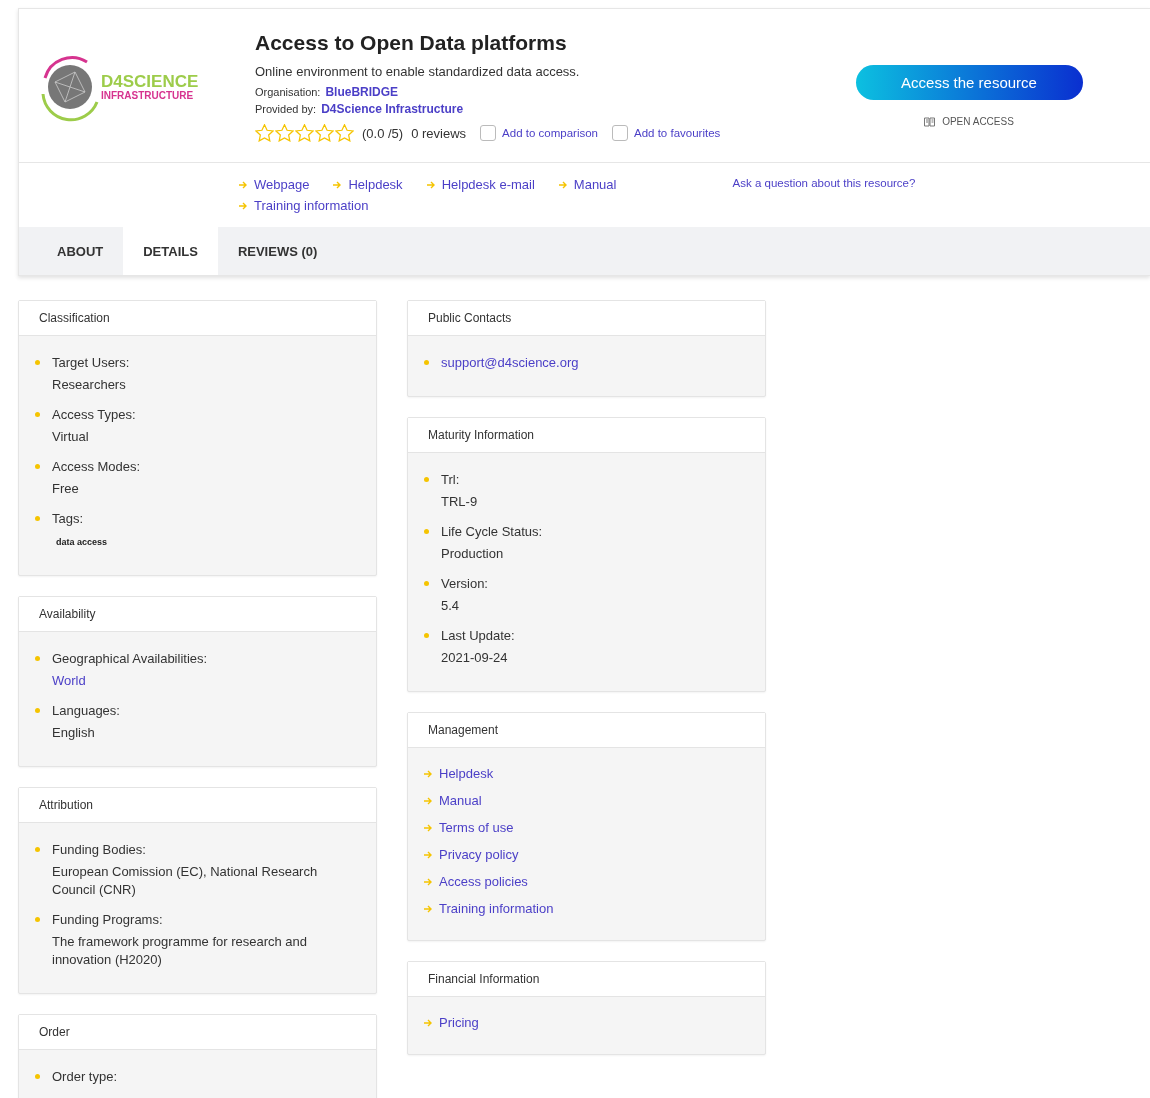 This screenshot has height=1098, width=1150. I want to click on organisation-link: BlueBRIDGE, so click(362, 92).